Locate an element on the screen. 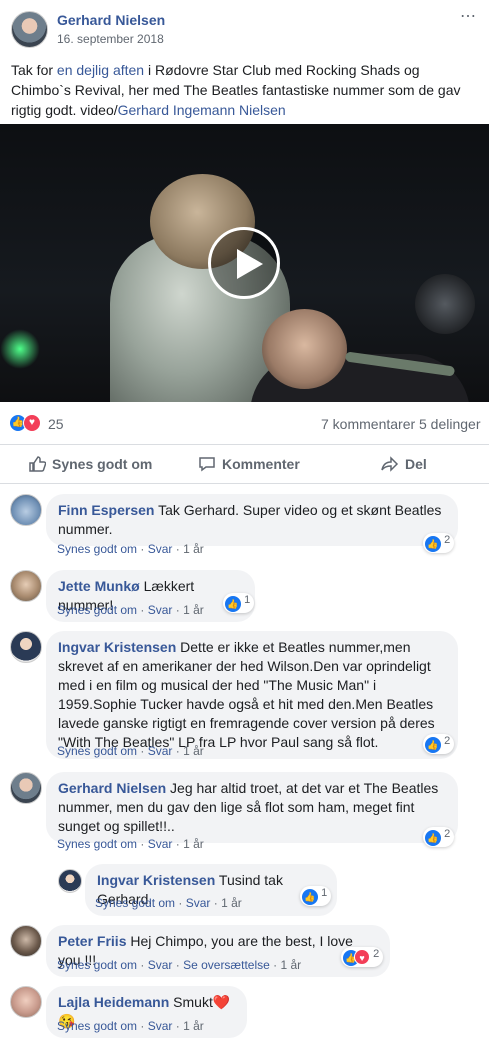 The width and height of the screenshot is (489, 1038). post-text-part: Tak for is located at coordinates (34, 70).